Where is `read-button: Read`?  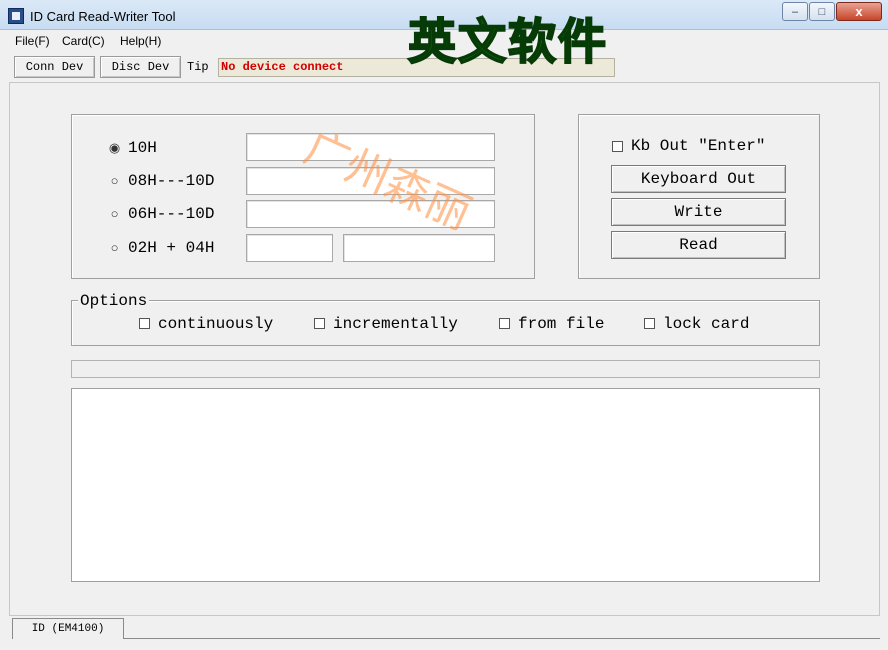 read-button: Read is located at coordinates (698, 245).